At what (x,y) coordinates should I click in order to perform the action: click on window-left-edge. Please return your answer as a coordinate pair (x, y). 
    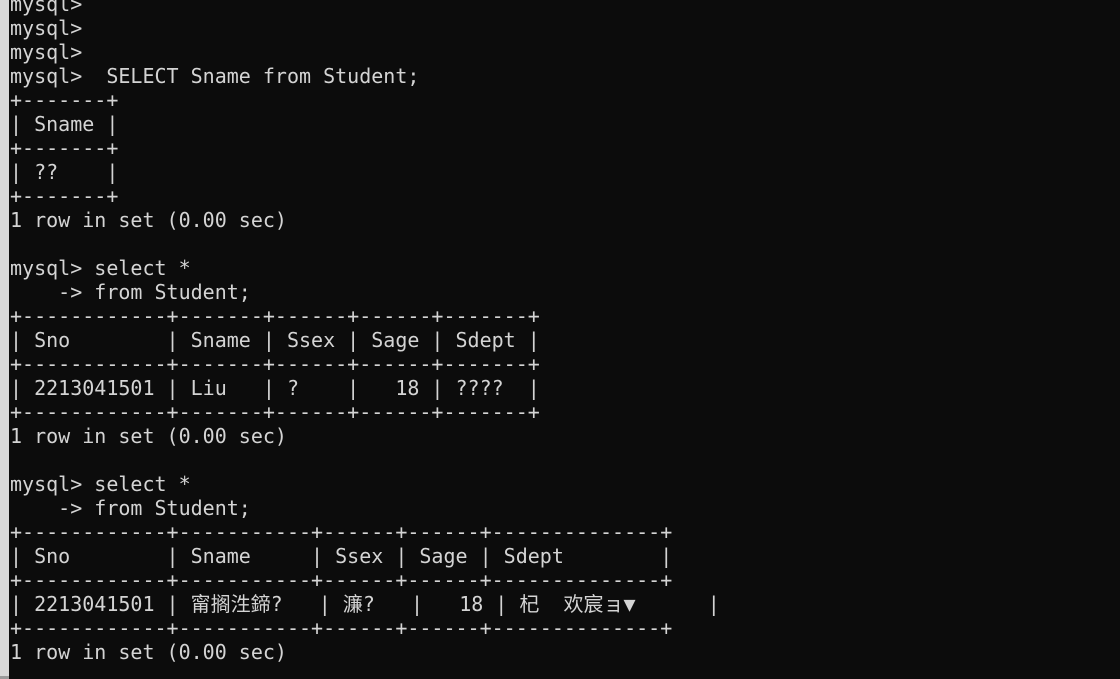
    Looking at the image, I should click on (4, 339).